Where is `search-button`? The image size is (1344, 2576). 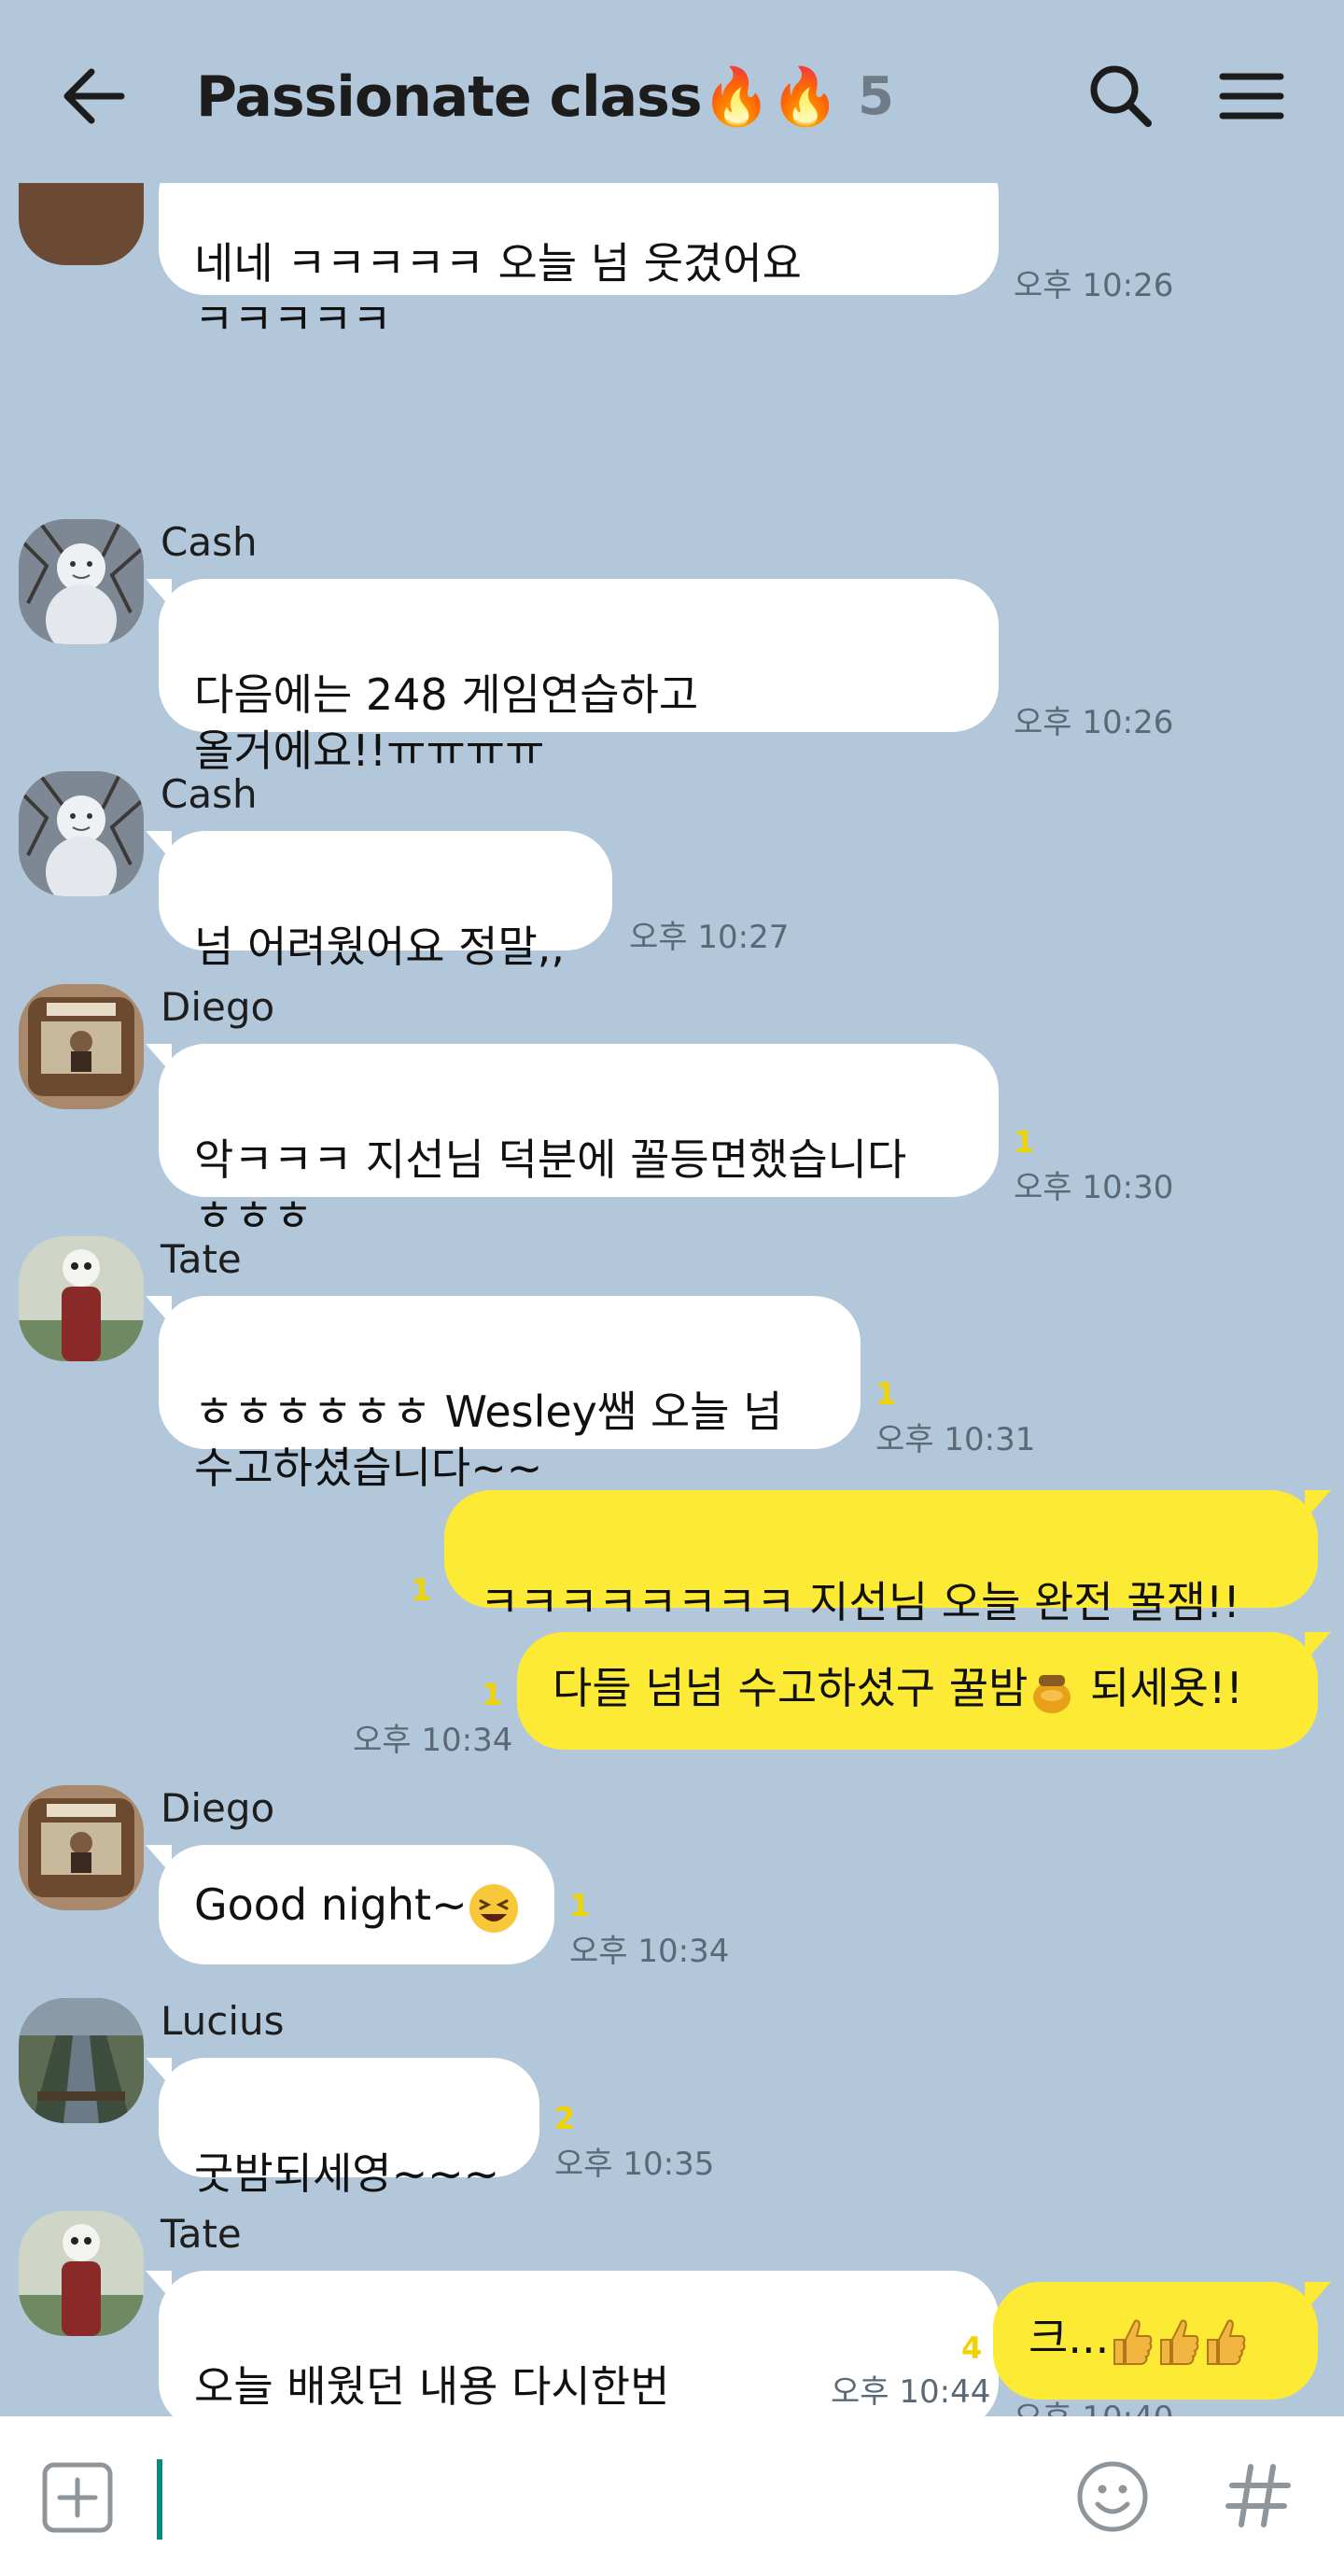 search-button is located at coordinates (1121, 96).